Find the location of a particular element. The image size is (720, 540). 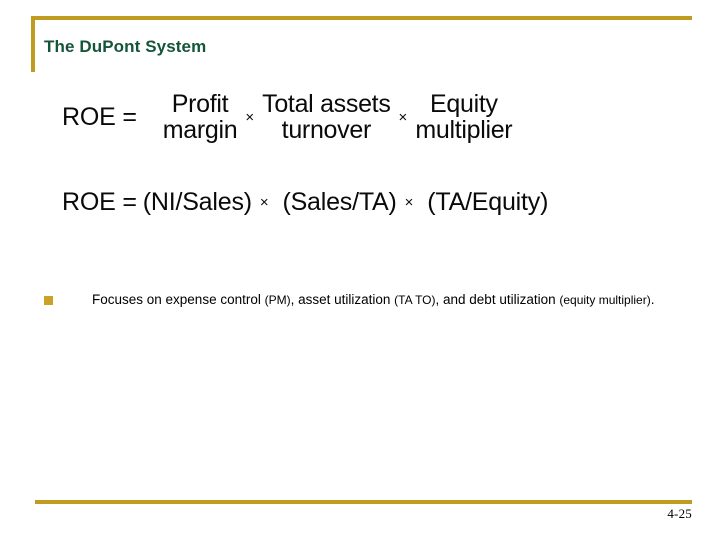

bullet-text-part-5: , and debt utilization is located at coordinates (497, 299).